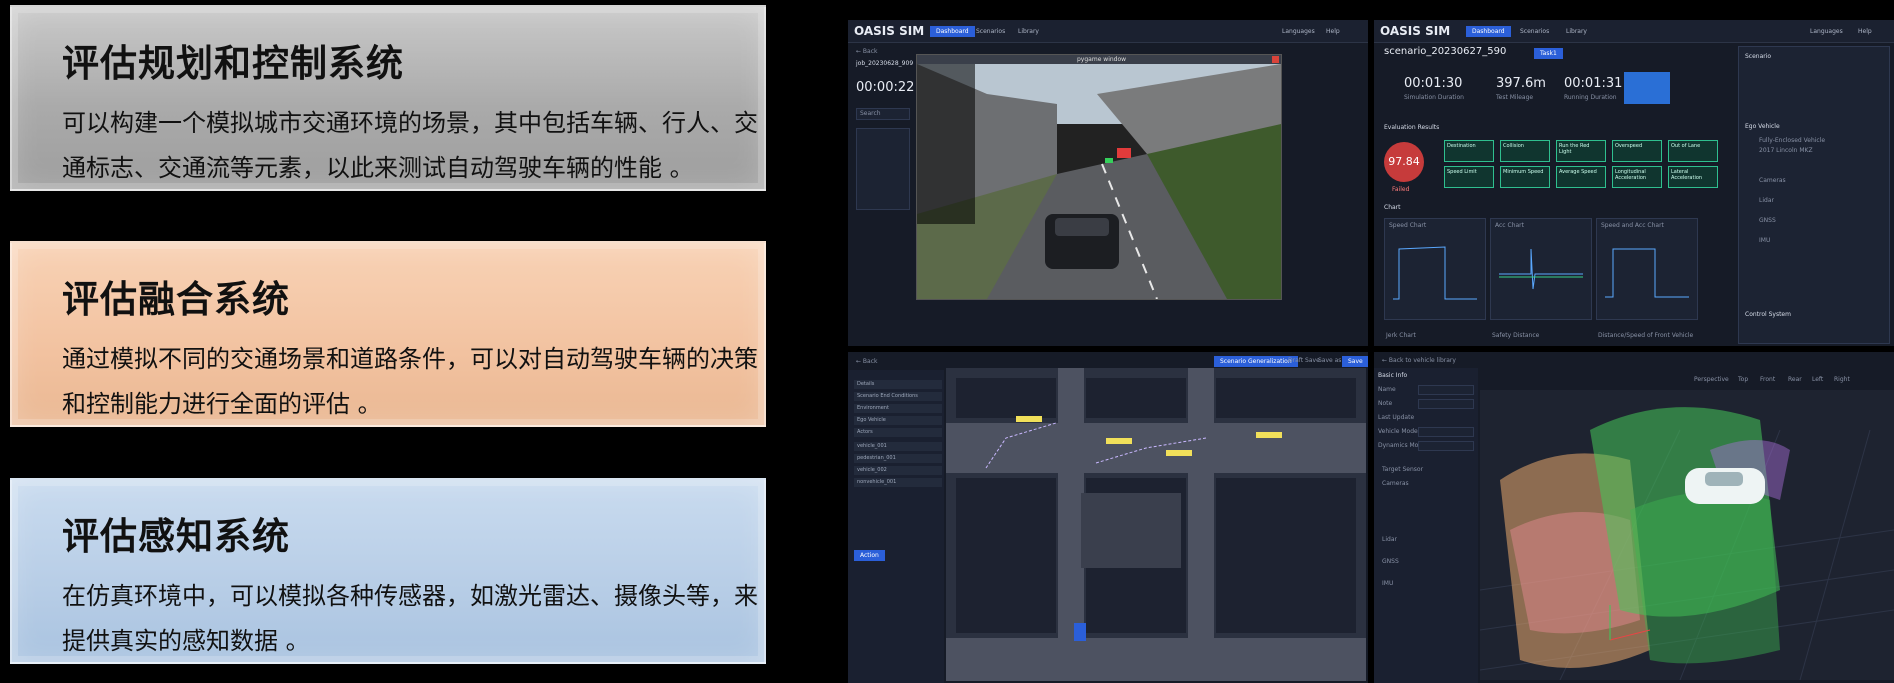 This screenshot has height=683, width=1894. Describe the element at coordinates (1446, 390) in the screenshot. I see `name-input` at that location.